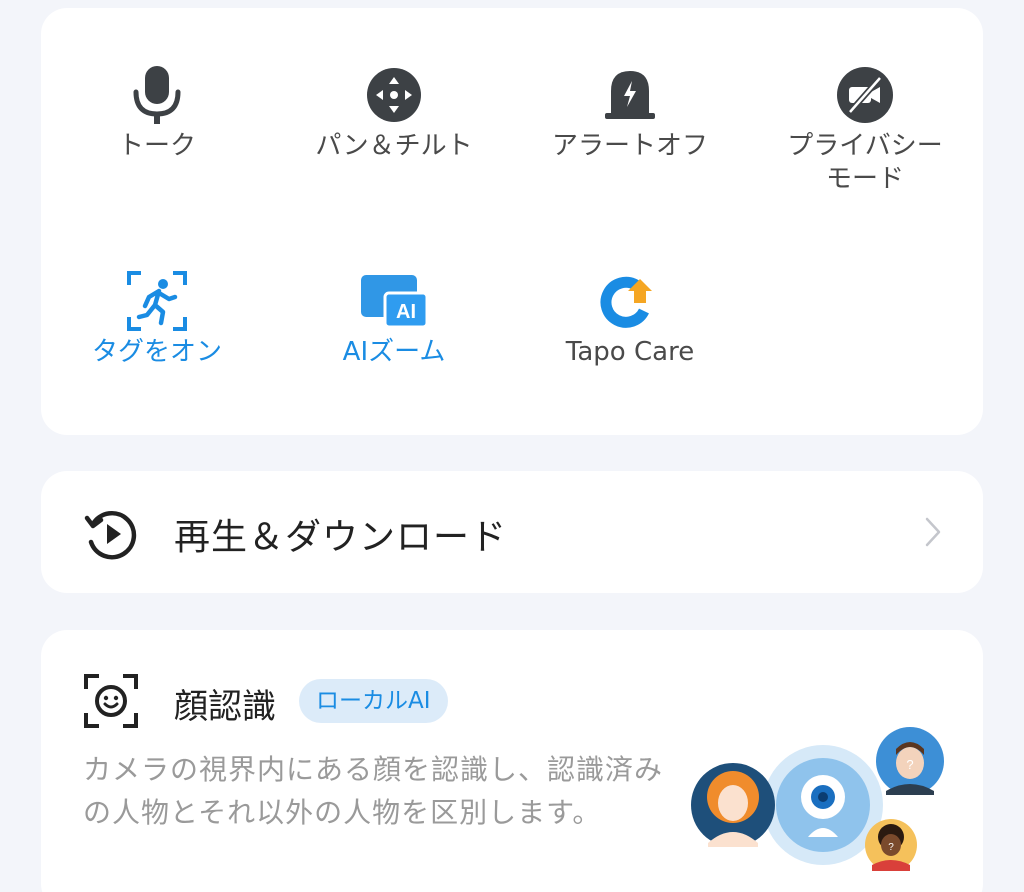  What do you see at coordinates (225, 707) in the screenshot?
I see `face-recognition-title: 顔認識` at bounding box center [225, 707].